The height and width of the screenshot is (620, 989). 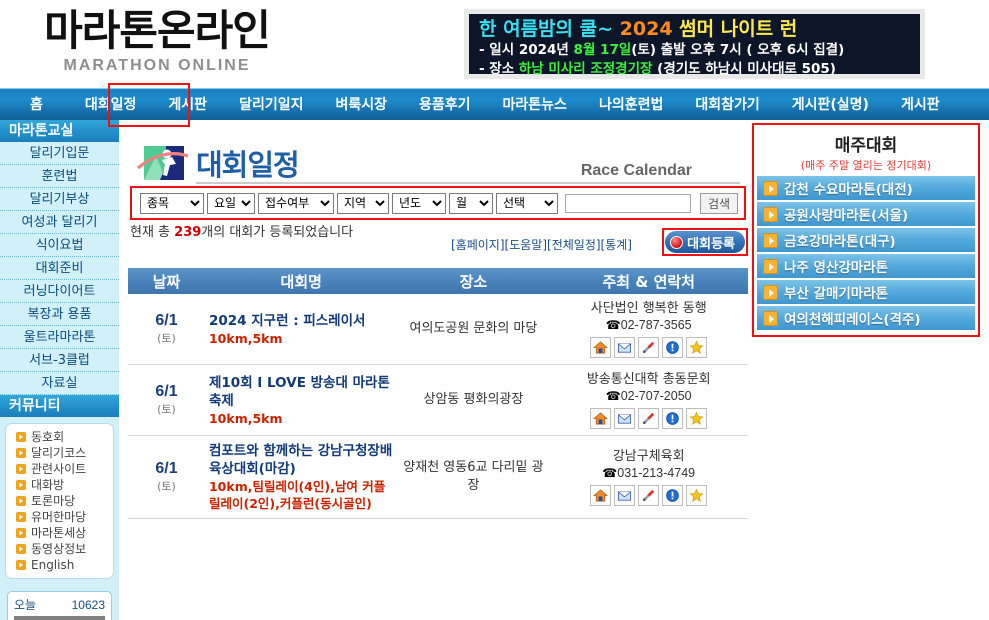 I want to click on logo-english-text: MARATHON ONLINE, so click(x=157, y=65).